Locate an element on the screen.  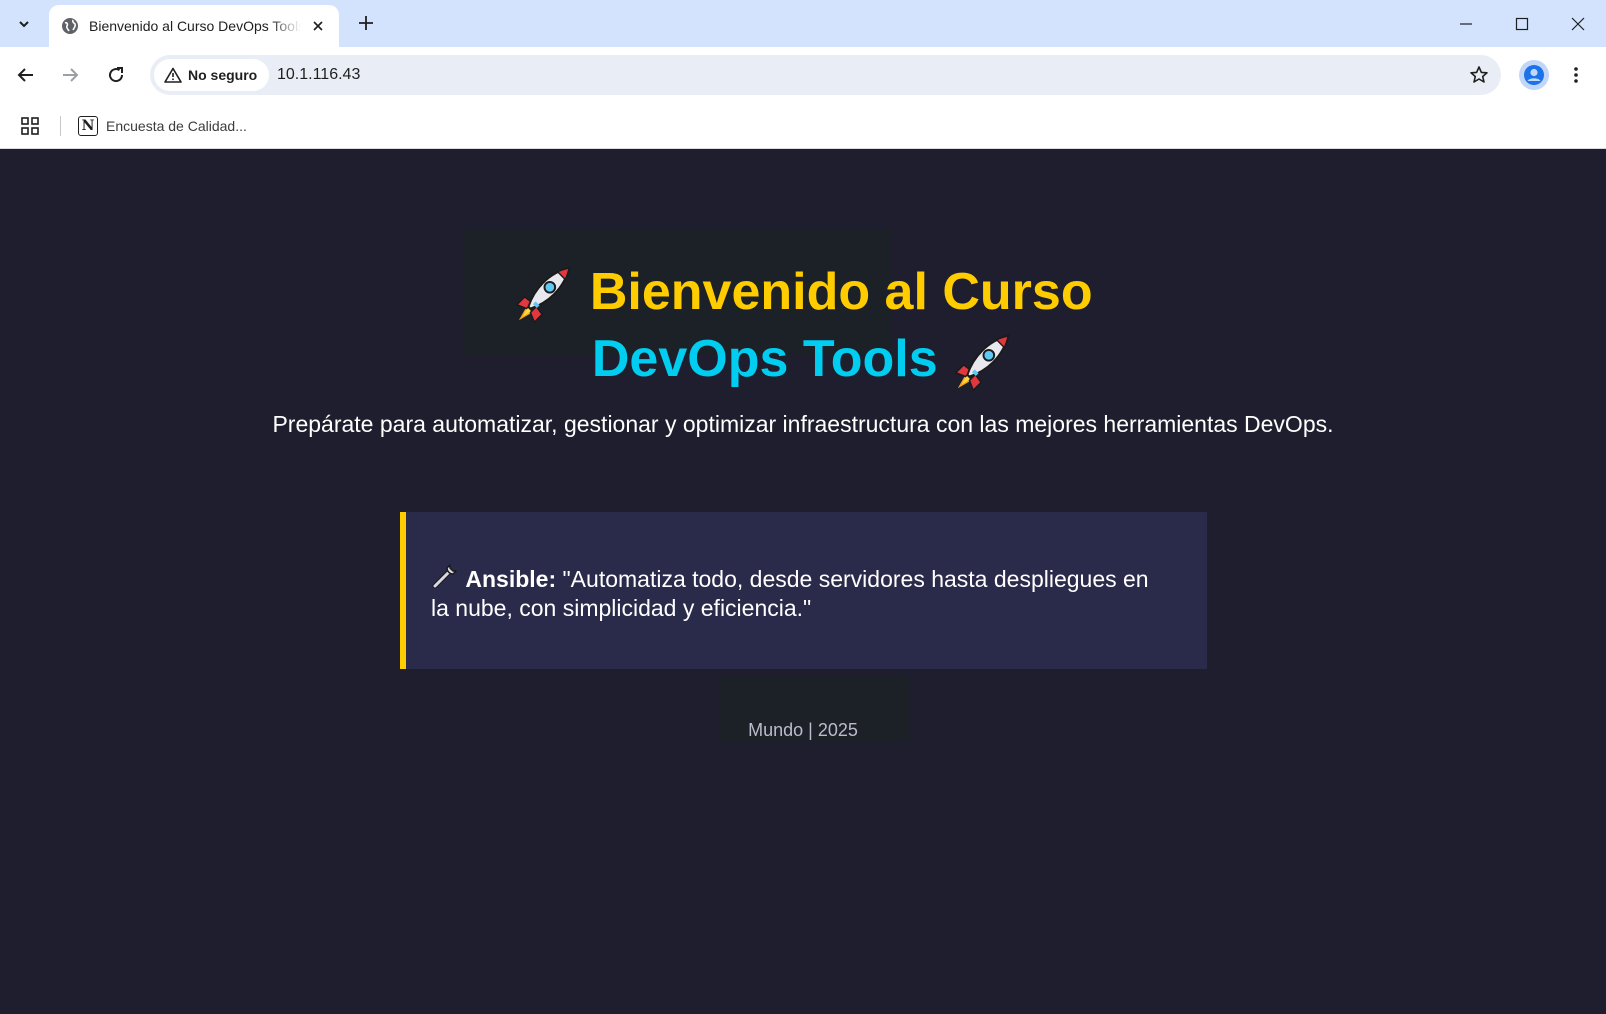
reload-icon is located at coordinates (116, 75).